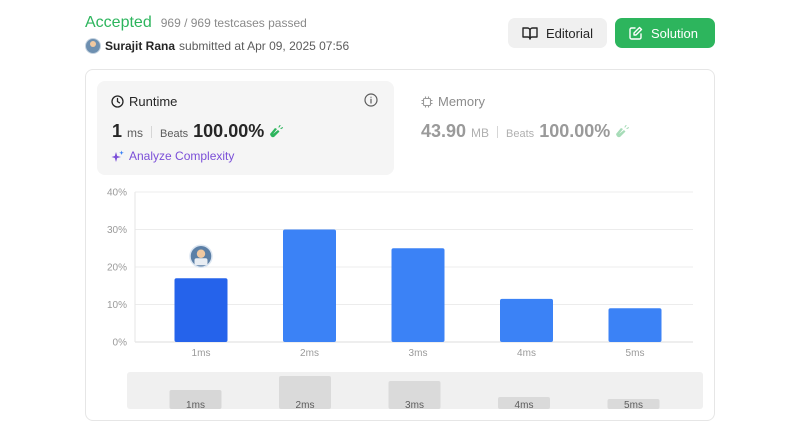  What do you see at coordinates (633, 405) in the screenshot?
I see `overview-label: 5ms` at bounding box center [633, 405].